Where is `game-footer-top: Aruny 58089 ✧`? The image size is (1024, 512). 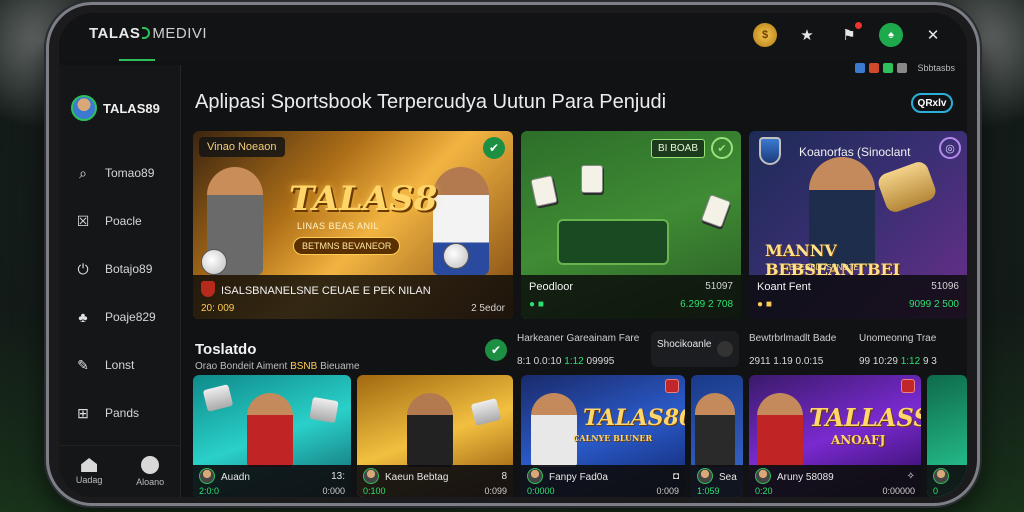
game-footer-top: Aruny 58089 ✧ is located at coordinates (835, 476).